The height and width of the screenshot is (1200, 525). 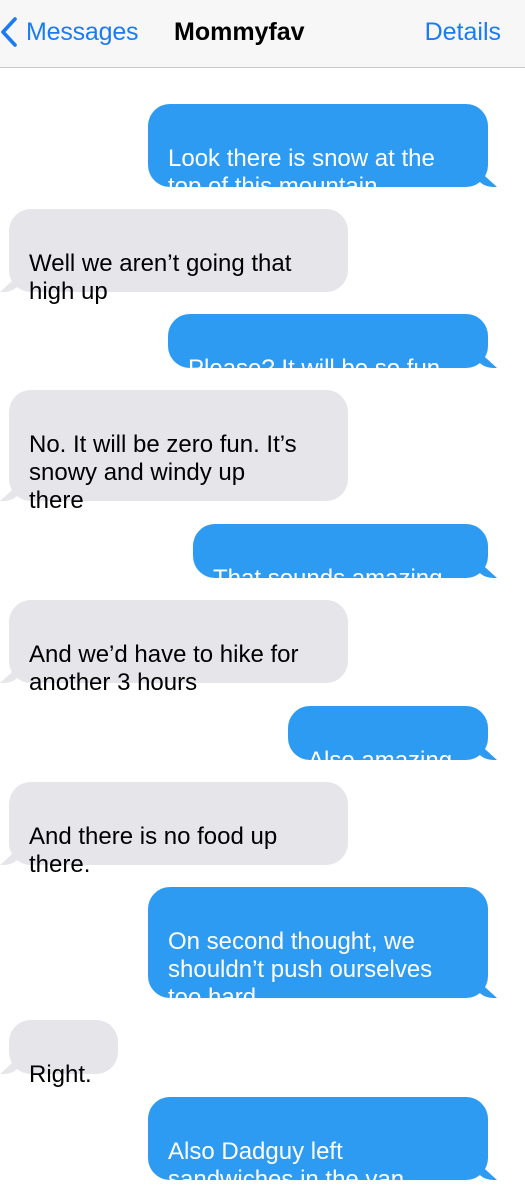 What do you see at coordinates (463, 32) in the screenshot?
I see `details-button: Details` at bounding box center [463, 32].